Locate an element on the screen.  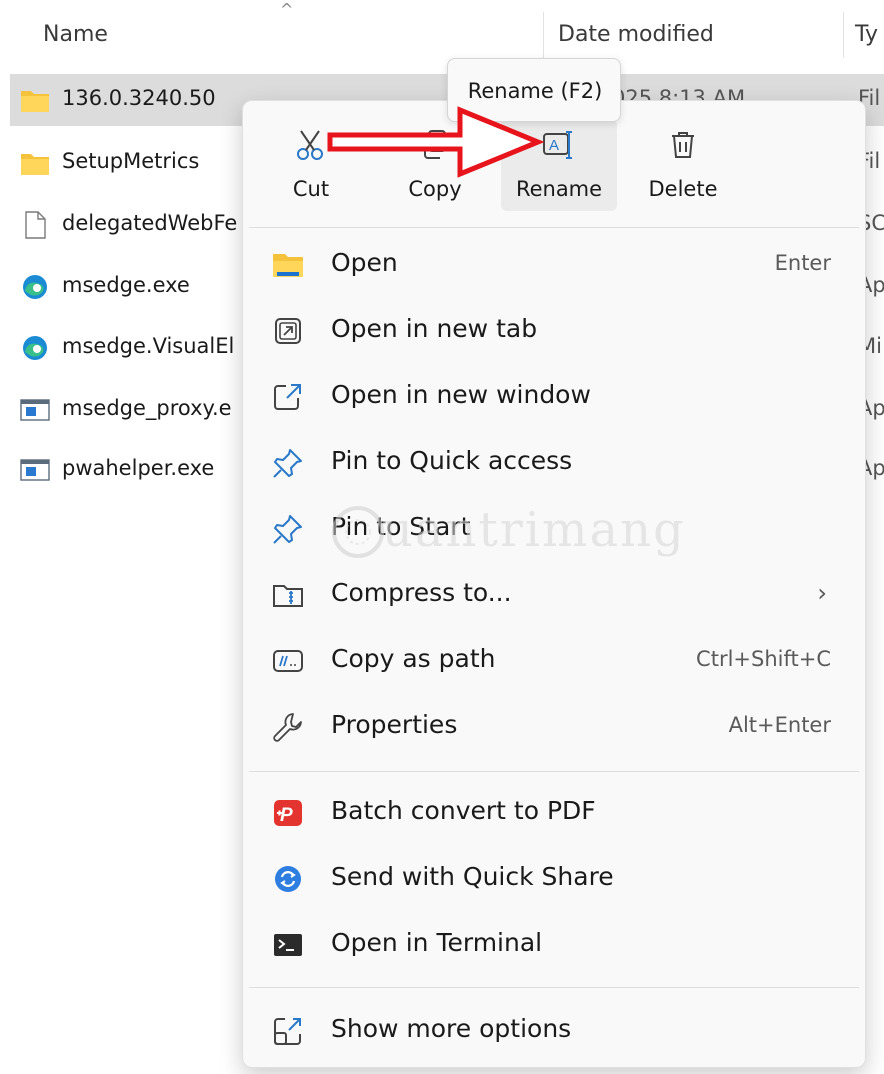
file-name: SetupMetrics is located at coordinates (131, 161).